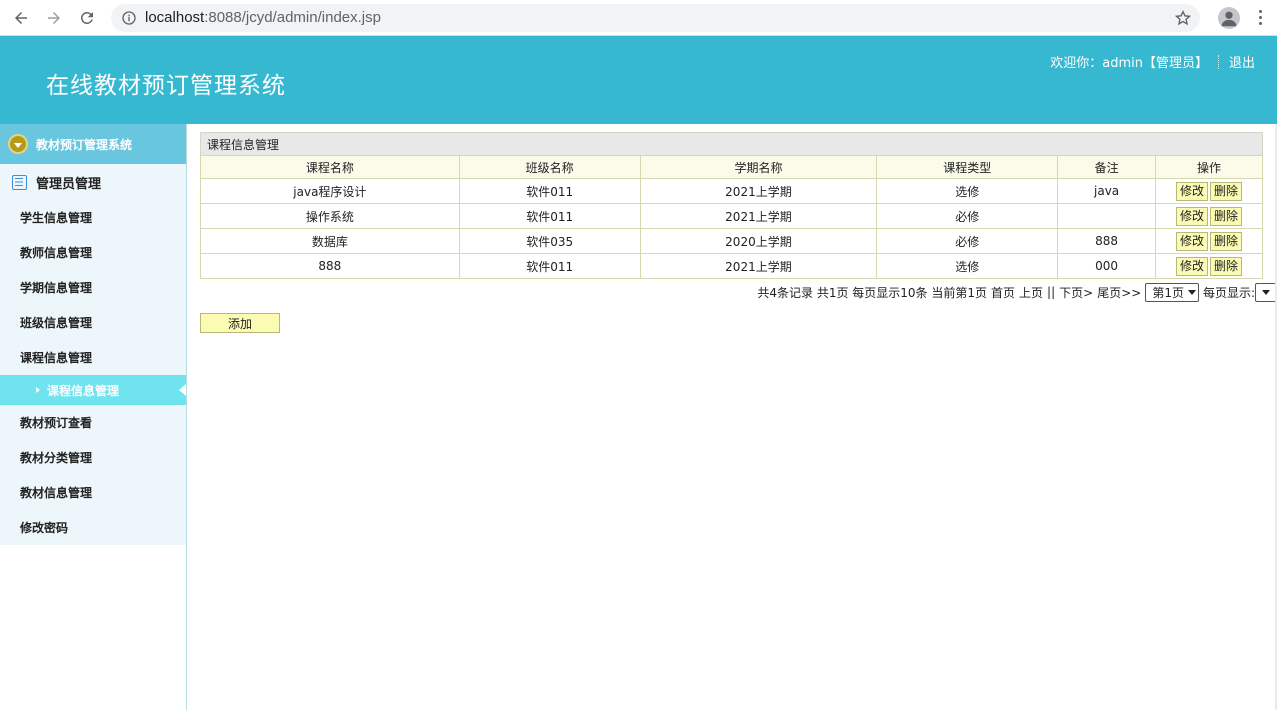  Describe the element at coordinates (93, 287) in the screenshot. I see `sidebar-item-terms: 学期信息管理` at that location.